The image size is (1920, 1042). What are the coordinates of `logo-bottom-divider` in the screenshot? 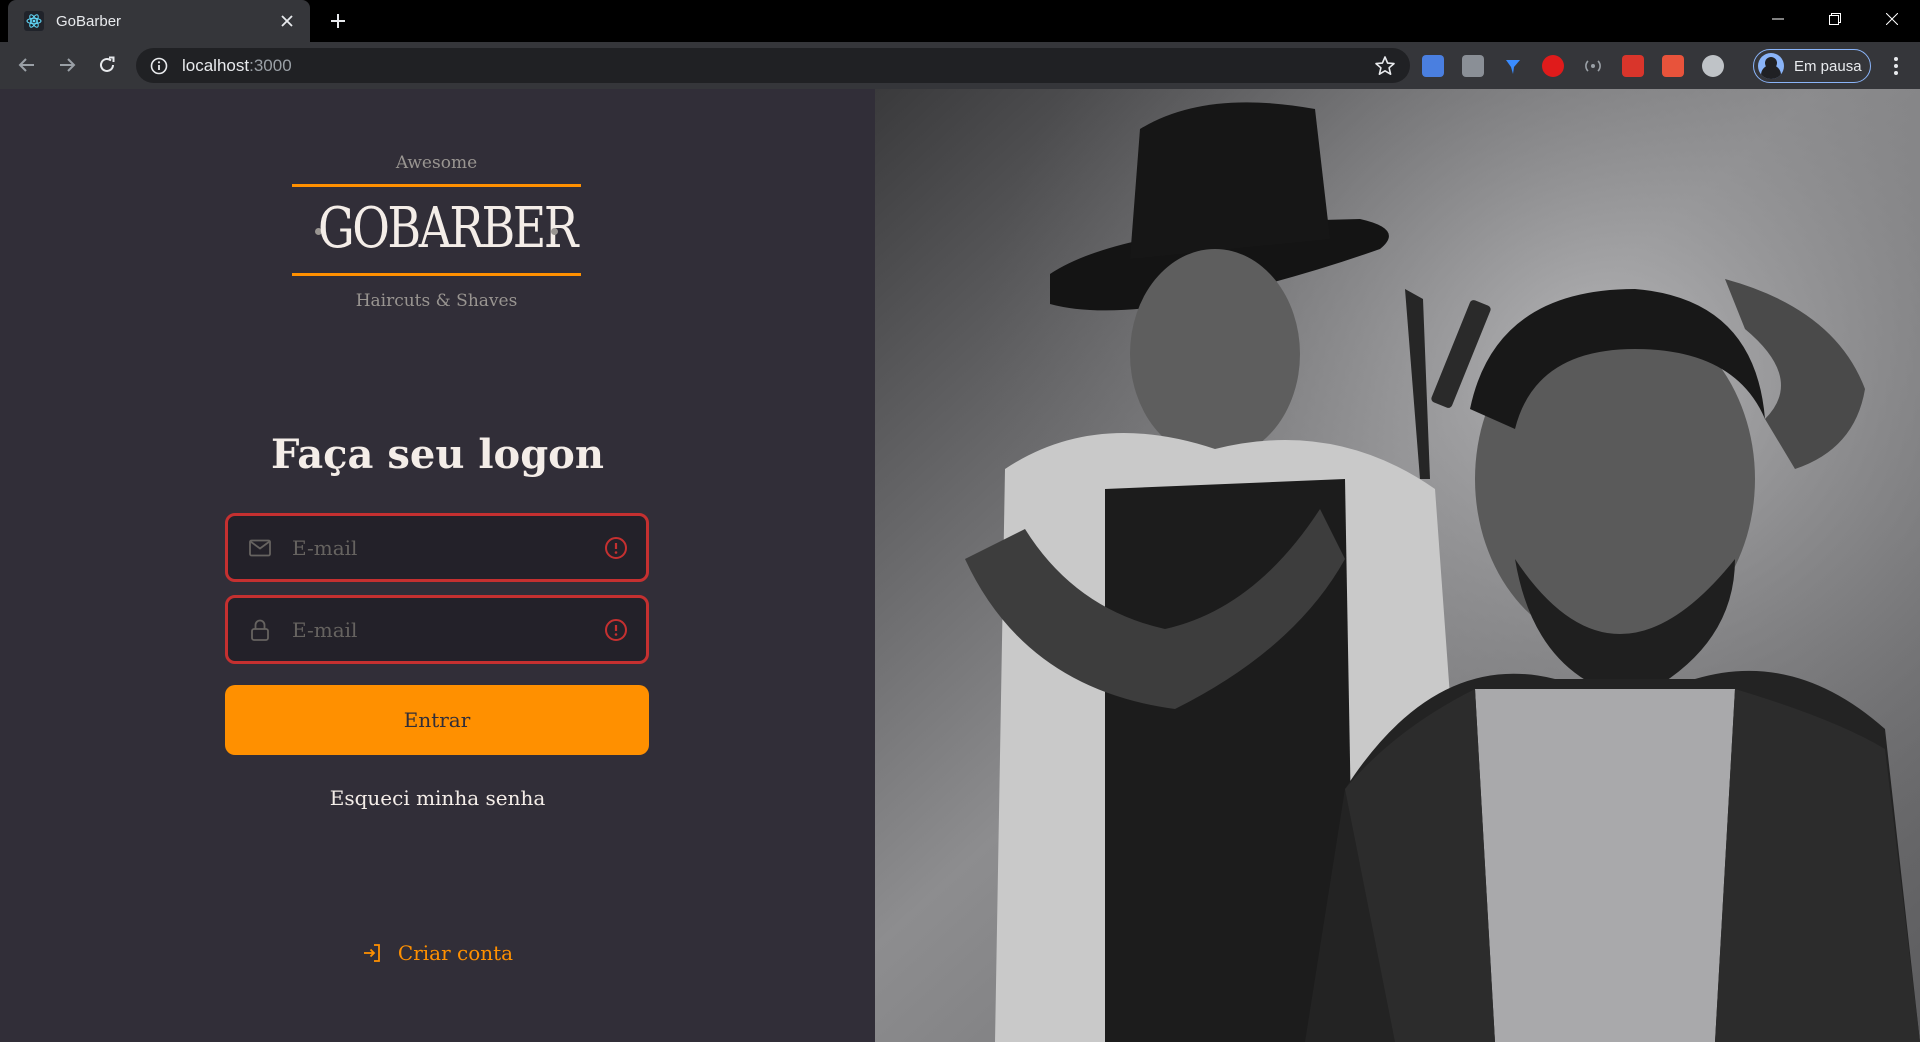 It's located at (436, 274).